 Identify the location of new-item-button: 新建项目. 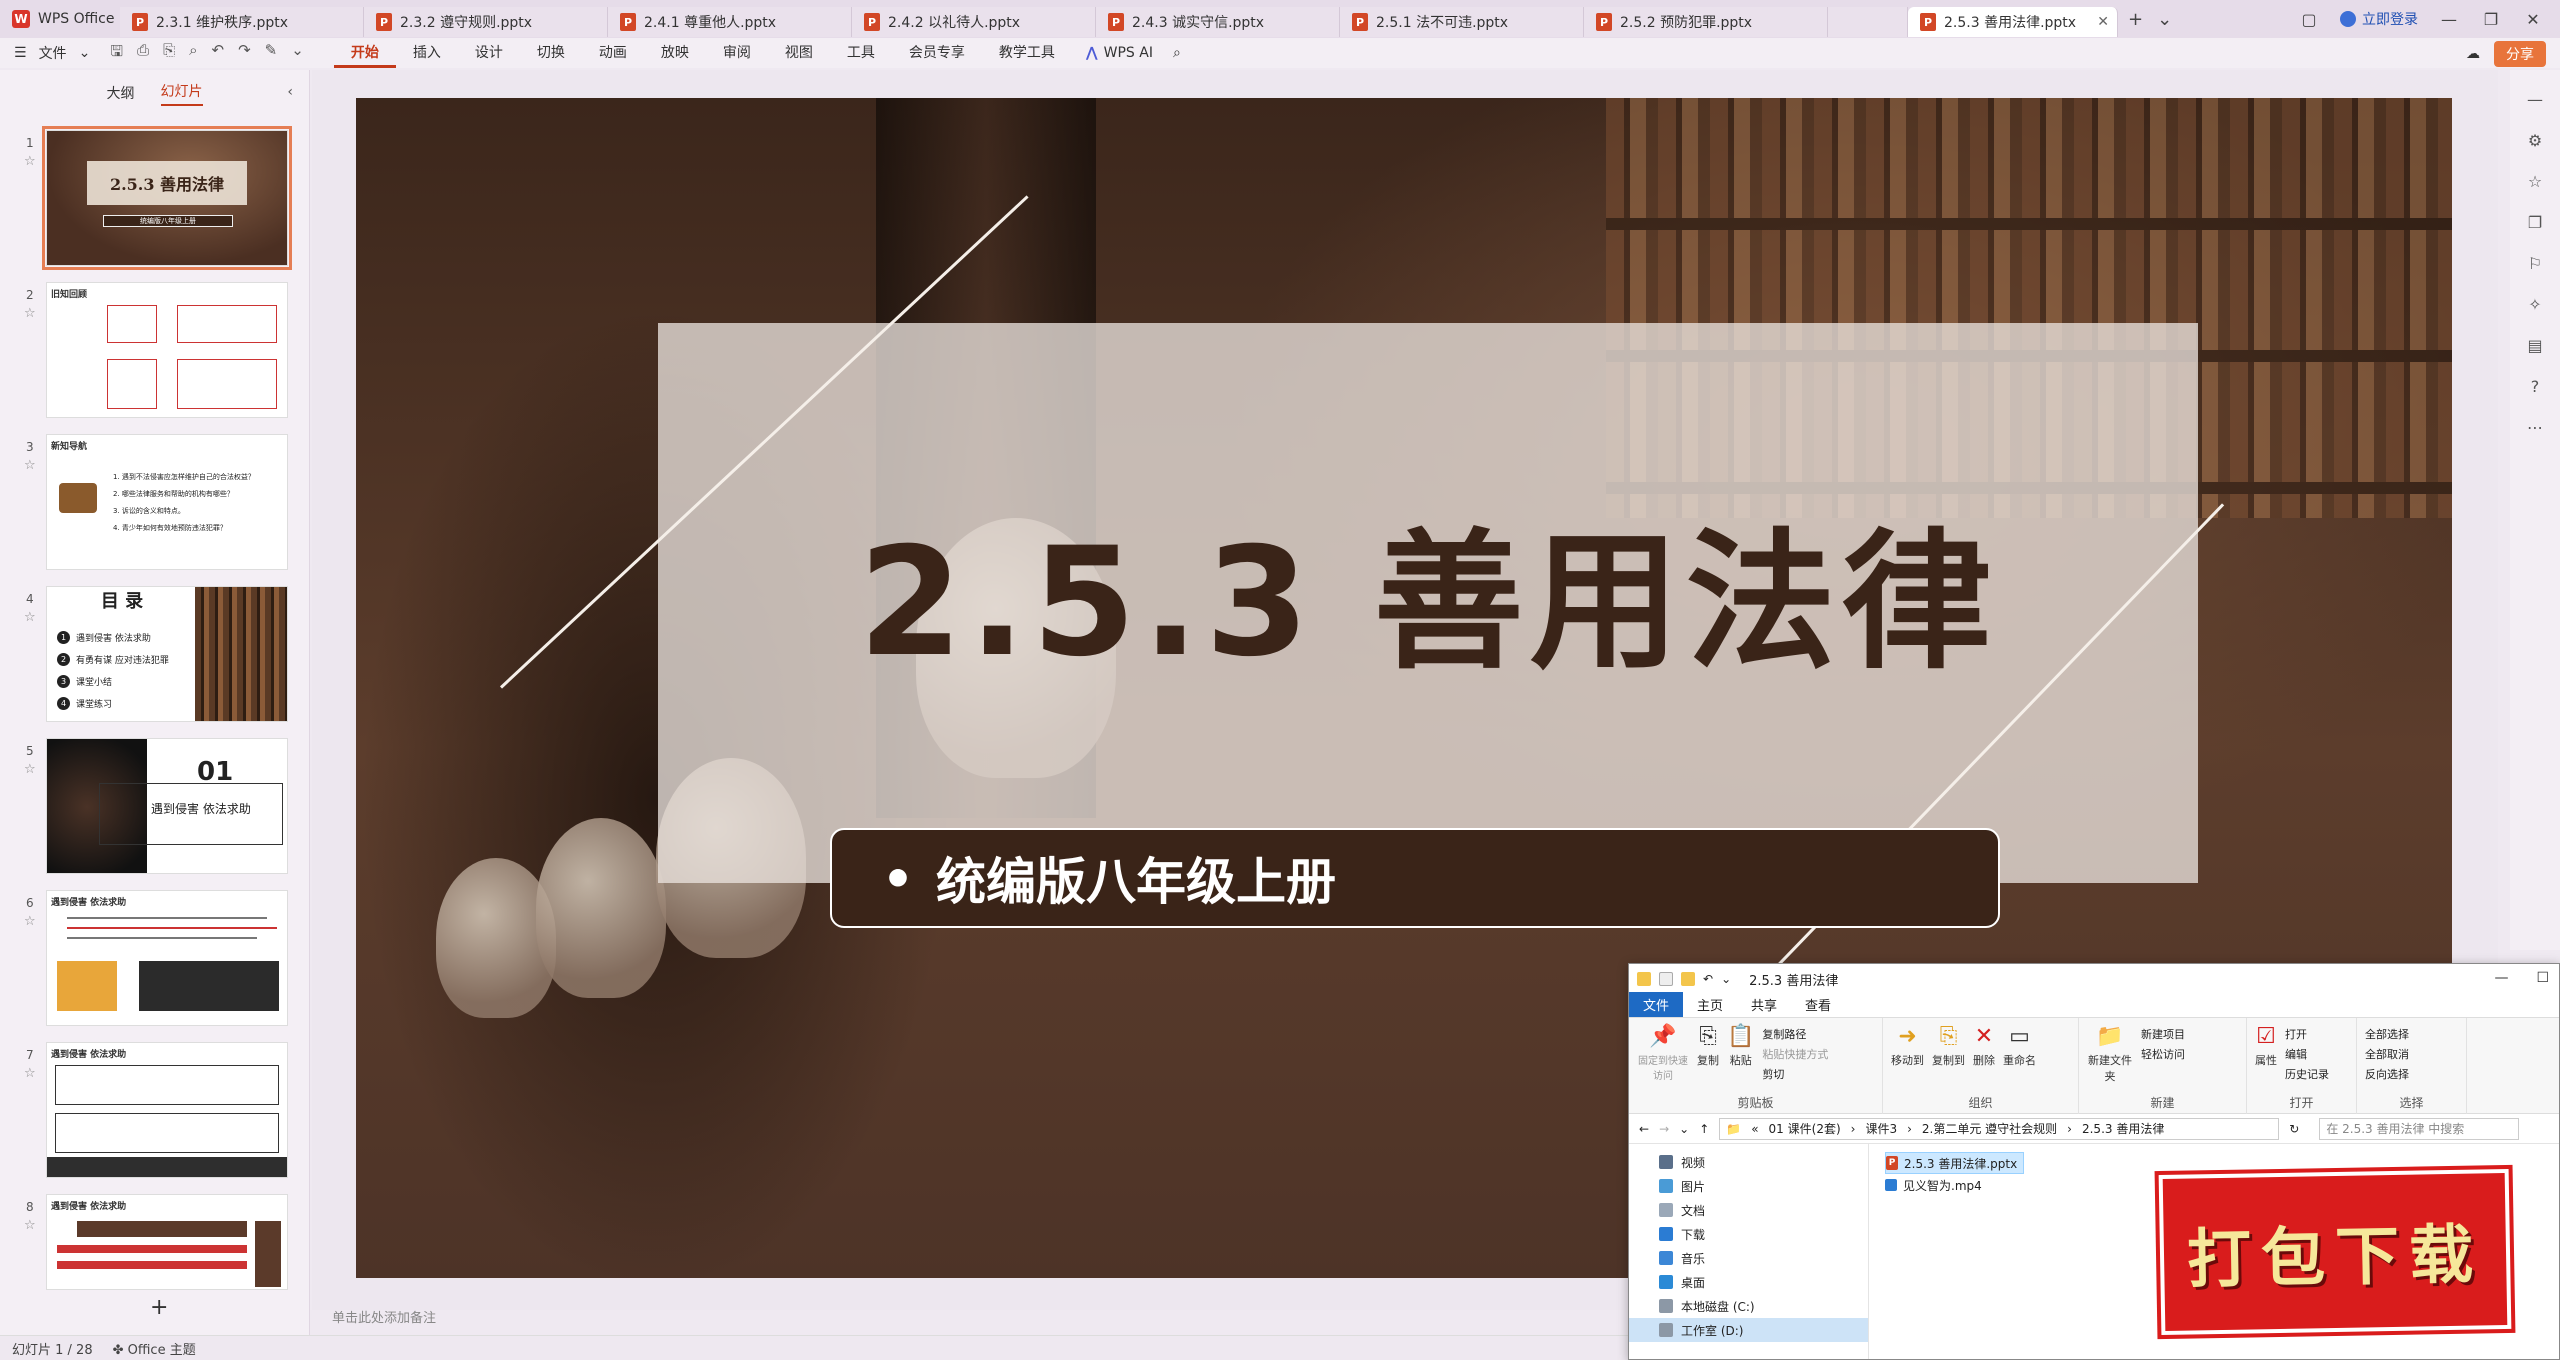
(2163, 1034).